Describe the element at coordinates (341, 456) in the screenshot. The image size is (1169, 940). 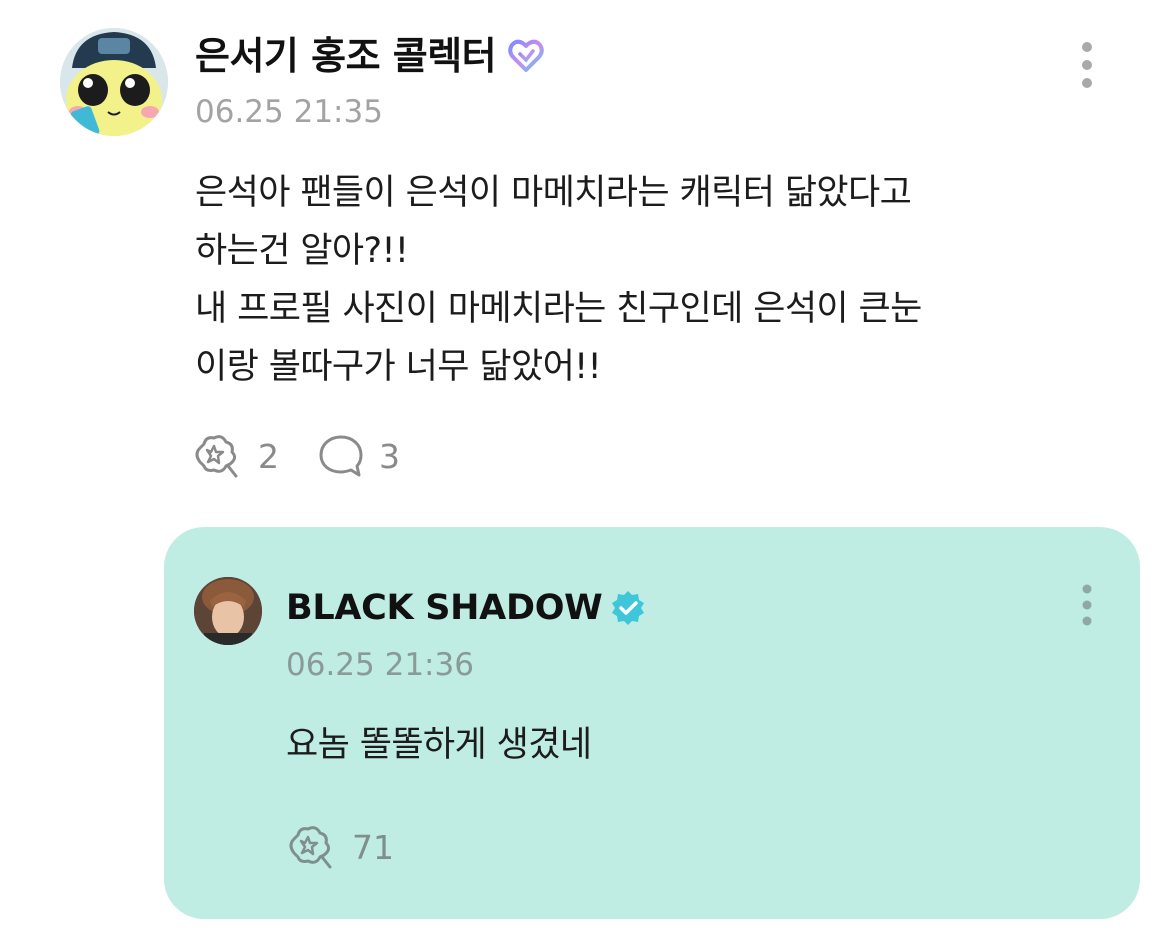
I see `comment-bubble-icon` at that location.